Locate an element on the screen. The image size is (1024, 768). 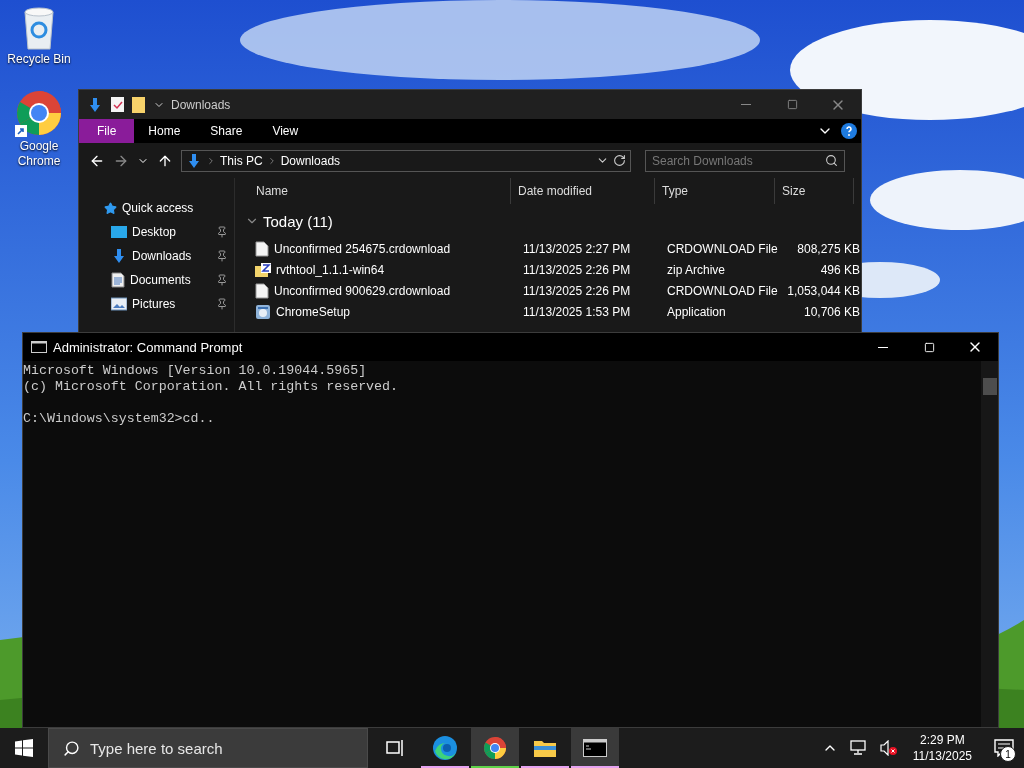
recycle-bin-icon is located at coordinates (39, 28).